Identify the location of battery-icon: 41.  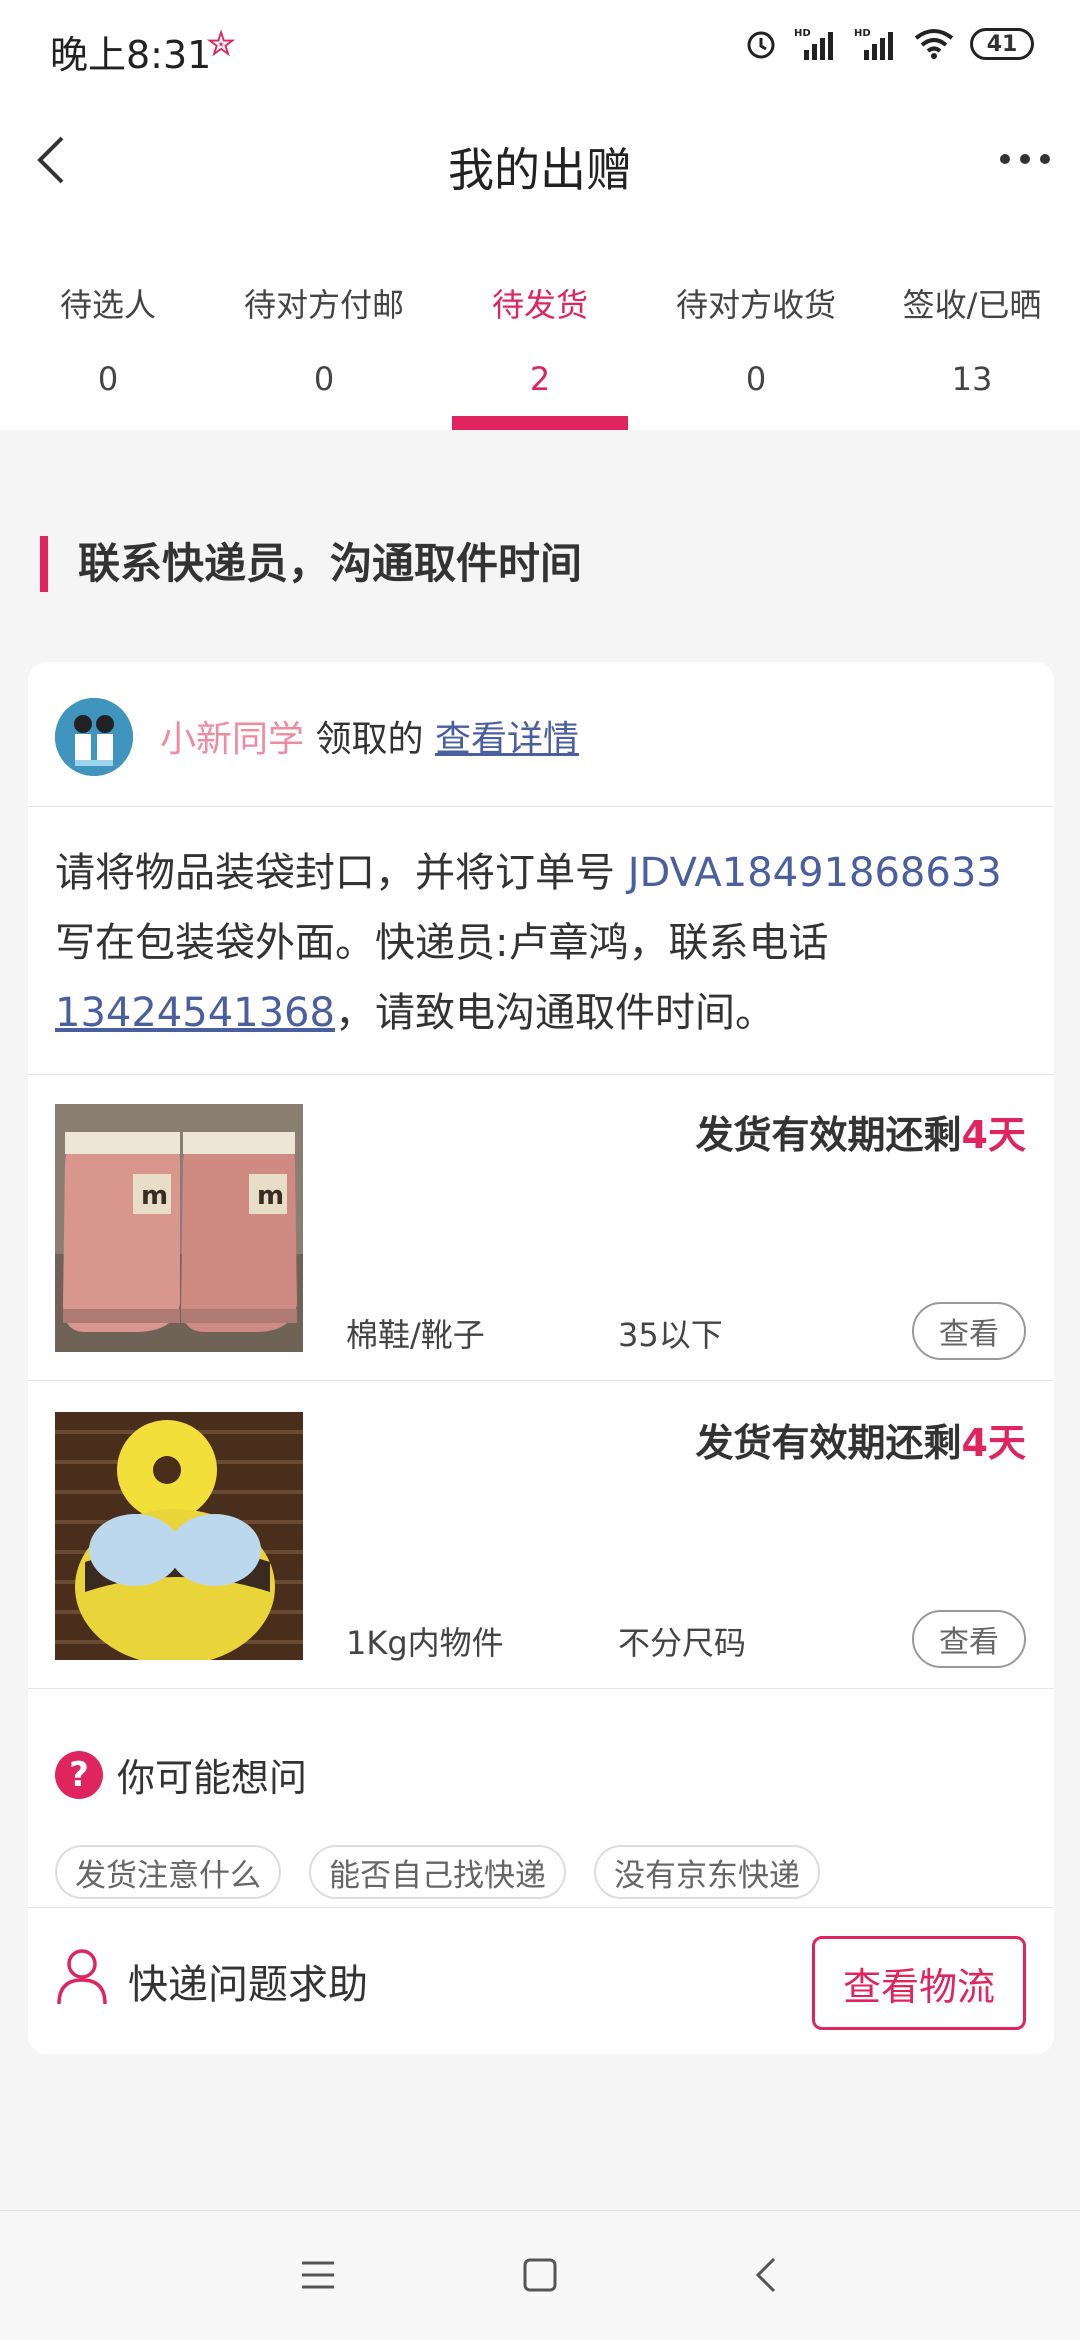
(1002, 44).